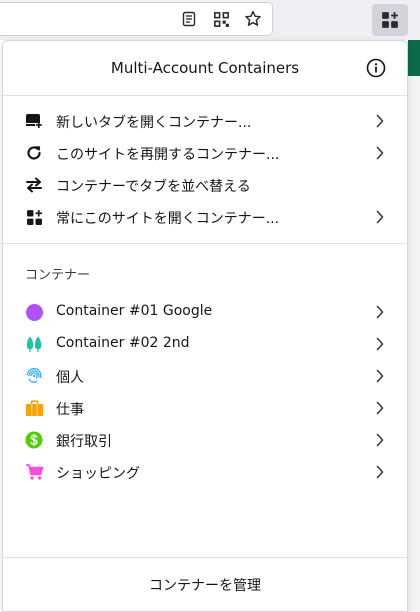  What do you see at coordinates (253, 19) in the screenshot?
I see `bookmark-star-icon` at bounding box center [253, 19].